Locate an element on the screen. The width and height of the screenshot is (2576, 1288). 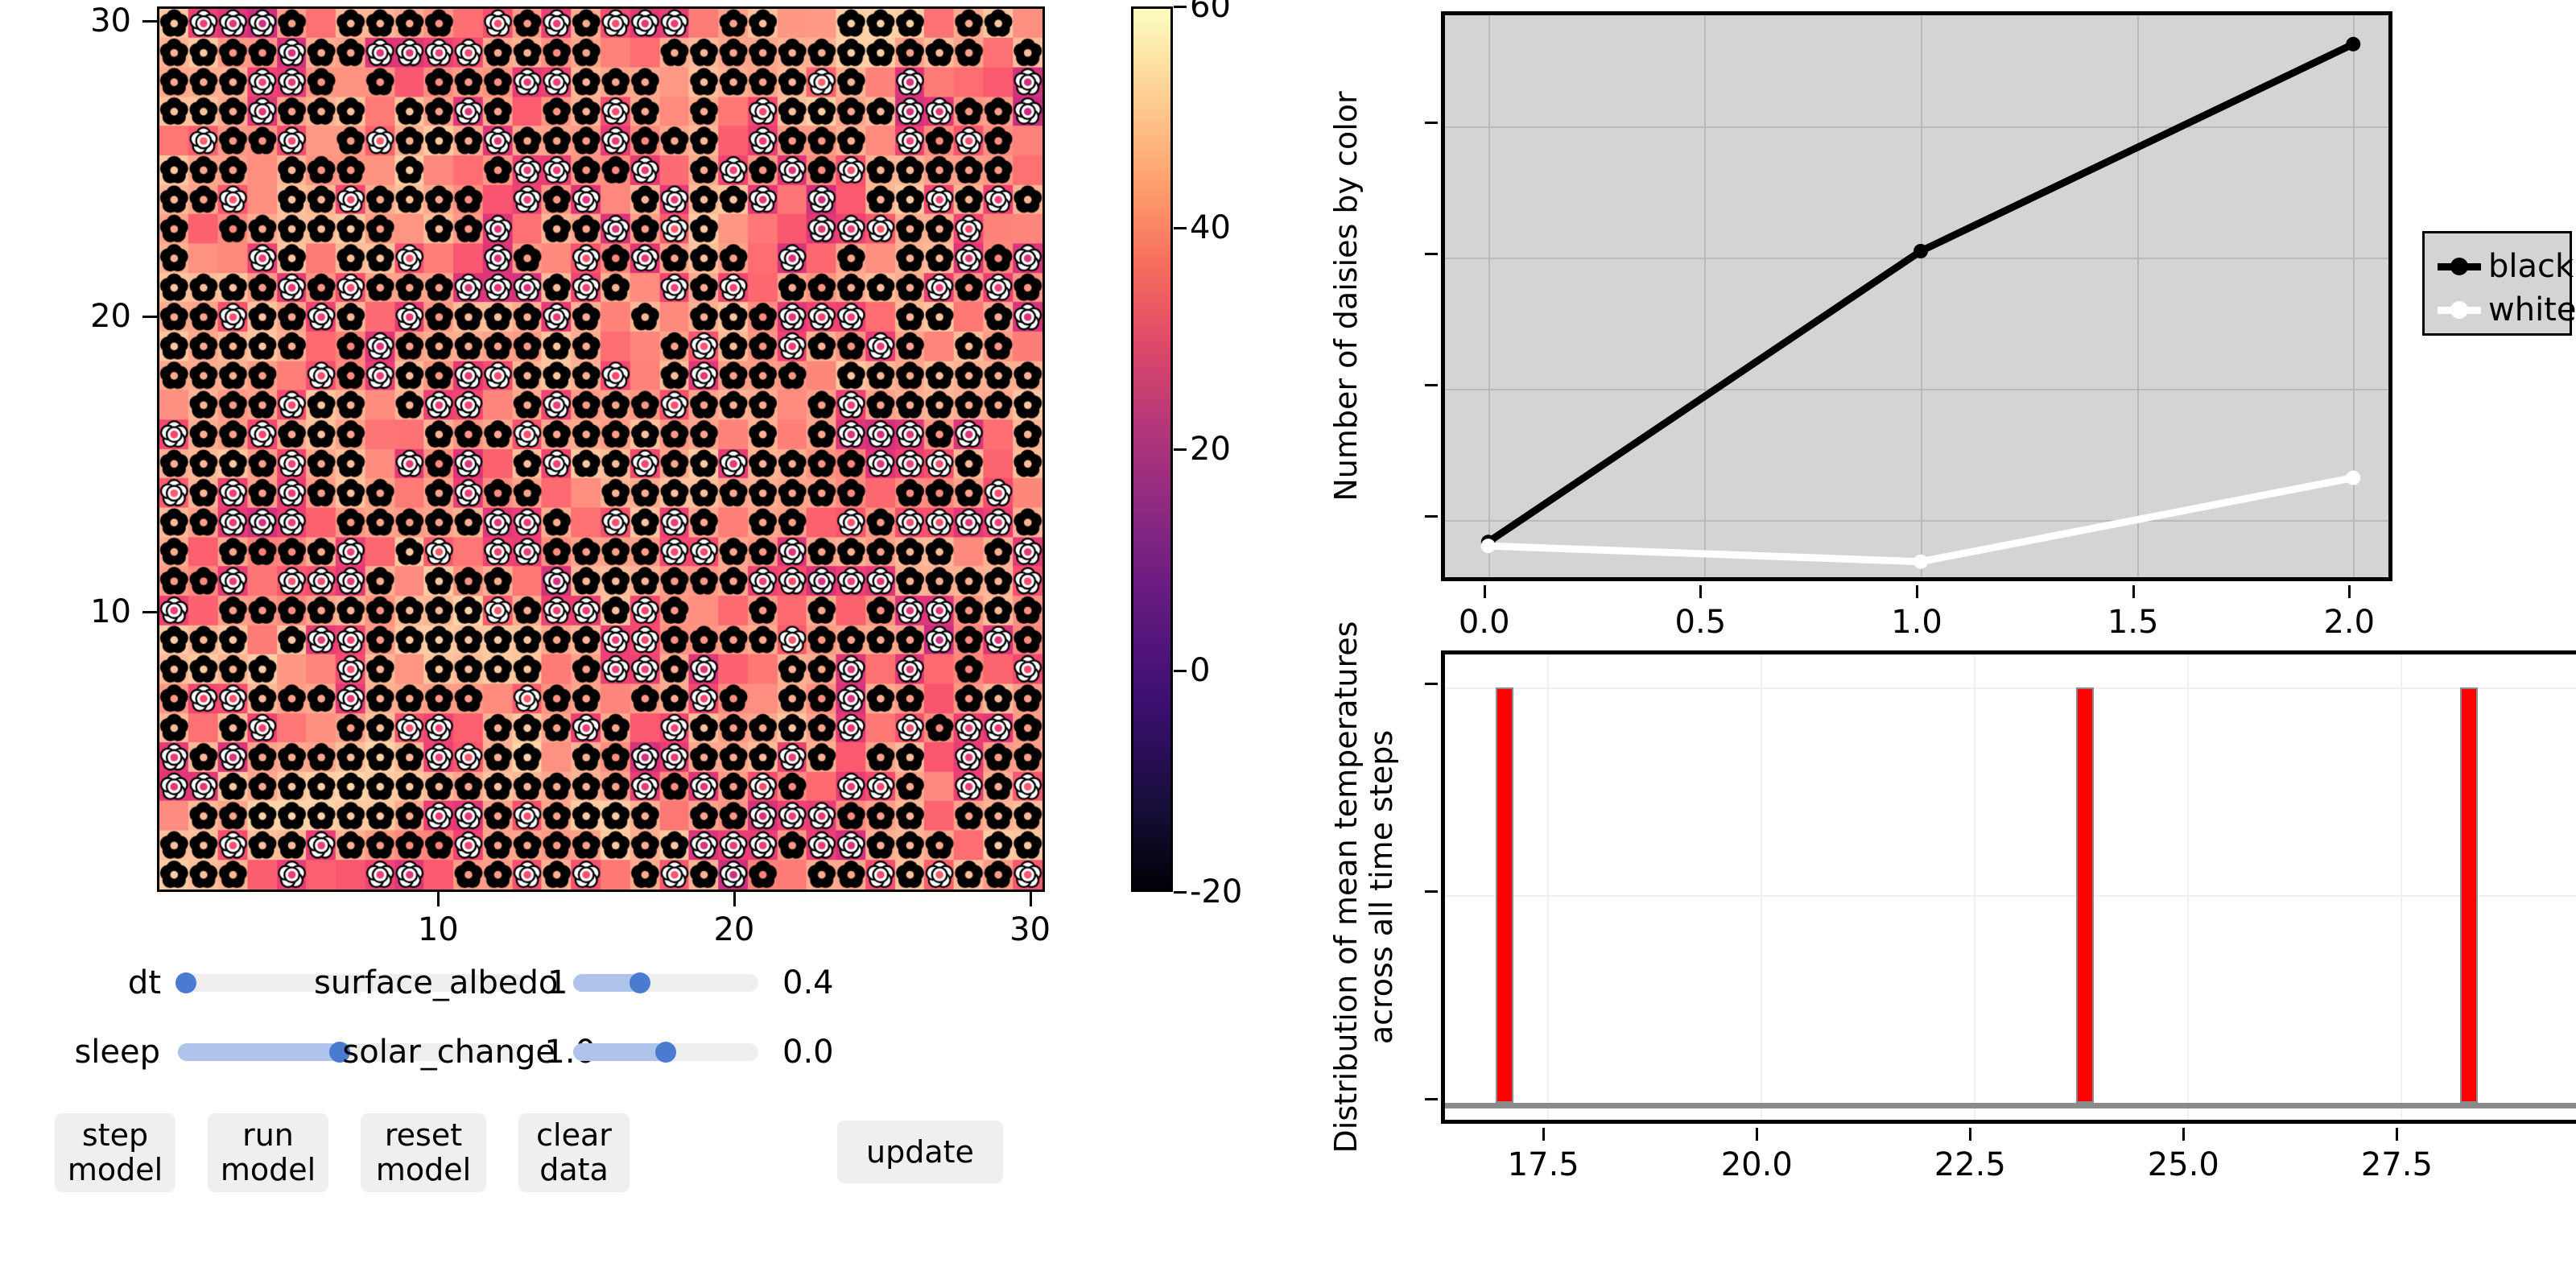
update-button-label: update is located at coordinates (920, 1151).